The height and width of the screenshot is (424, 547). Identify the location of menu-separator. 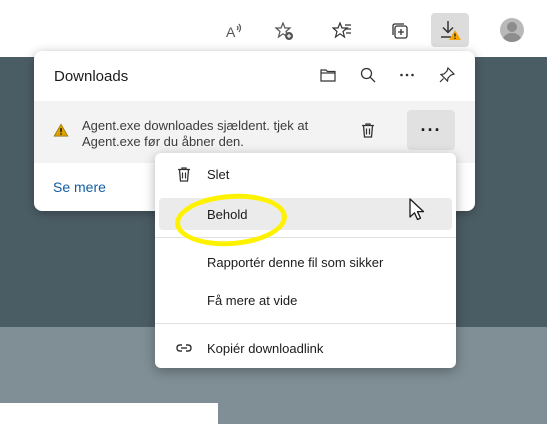
(305, 323).